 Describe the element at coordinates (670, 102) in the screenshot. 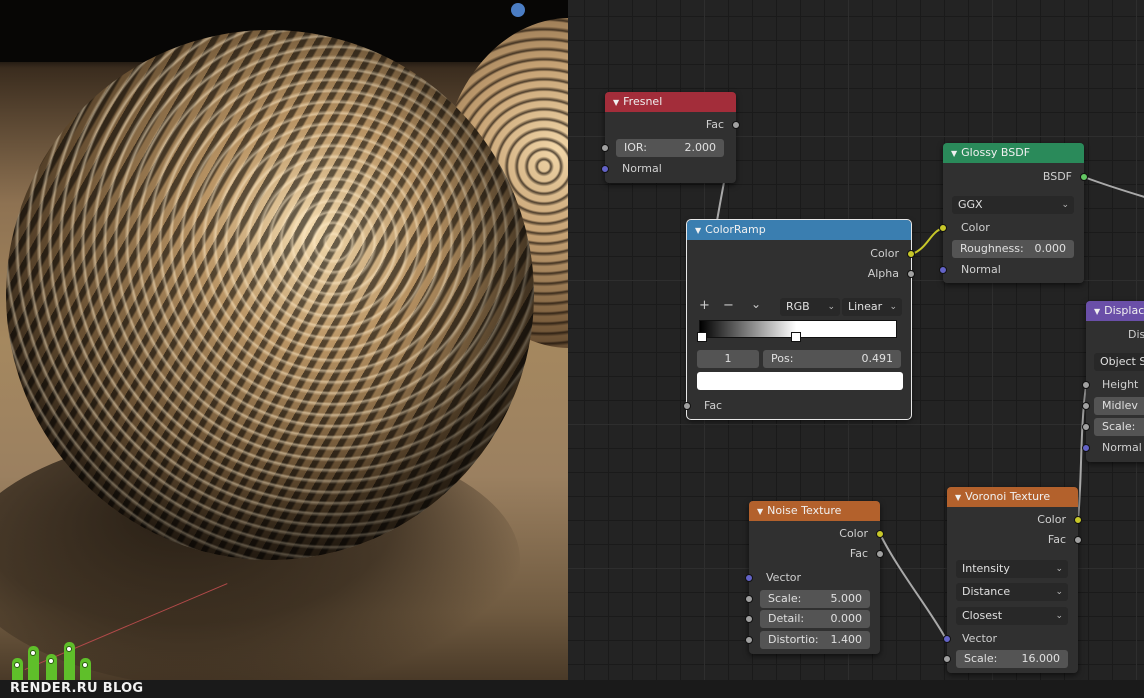

I see `fresnel-node-header: ▼ Fresnel` at that location.